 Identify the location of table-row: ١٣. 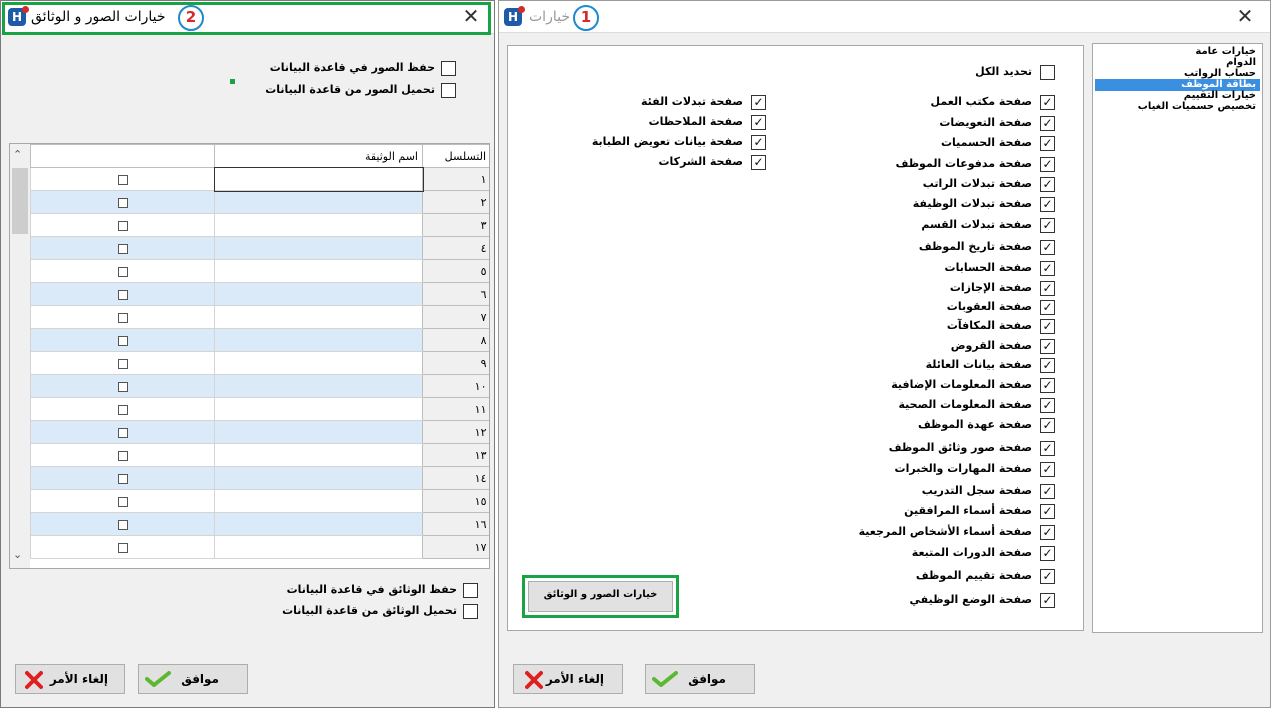
(259, 455).